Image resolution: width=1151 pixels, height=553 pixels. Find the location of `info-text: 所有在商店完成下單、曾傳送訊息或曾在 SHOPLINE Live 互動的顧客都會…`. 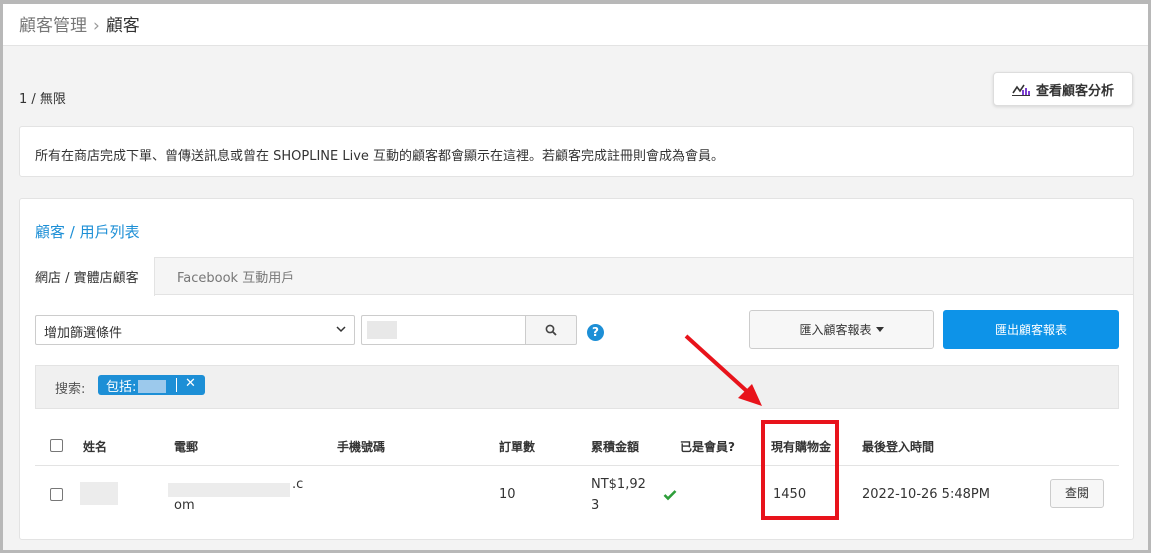

info-text: 所有在商店完成下單、曾傳送訊息或曾在 SHOPLINE Live 互動的顧客都會… is located at coordinates (380, 156).